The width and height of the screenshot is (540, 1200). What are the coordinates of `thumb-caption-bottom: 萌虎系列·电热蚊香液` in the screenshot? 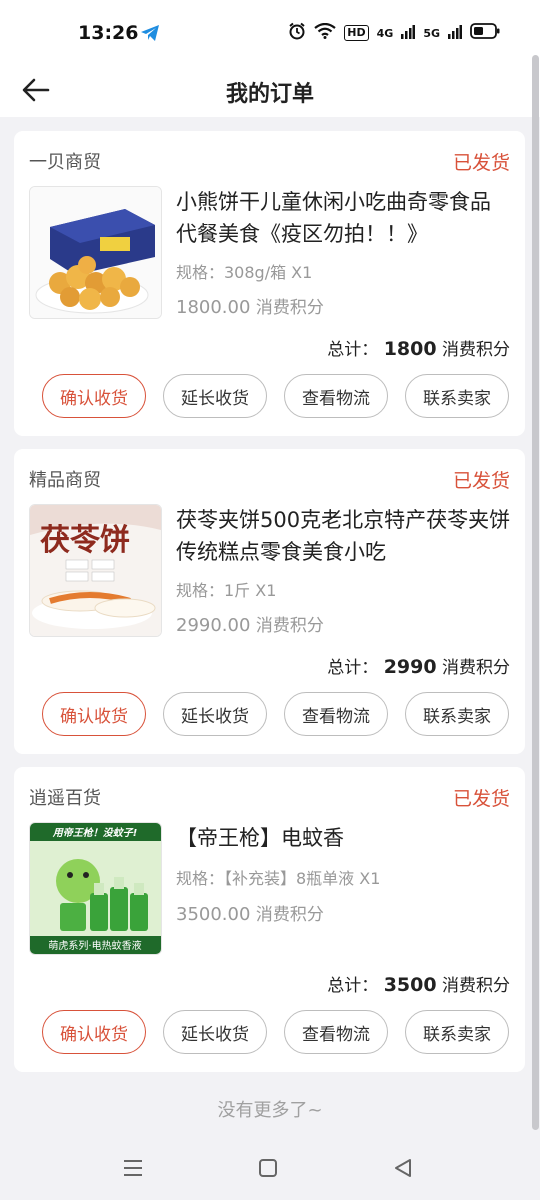 It's located at (94, 945).